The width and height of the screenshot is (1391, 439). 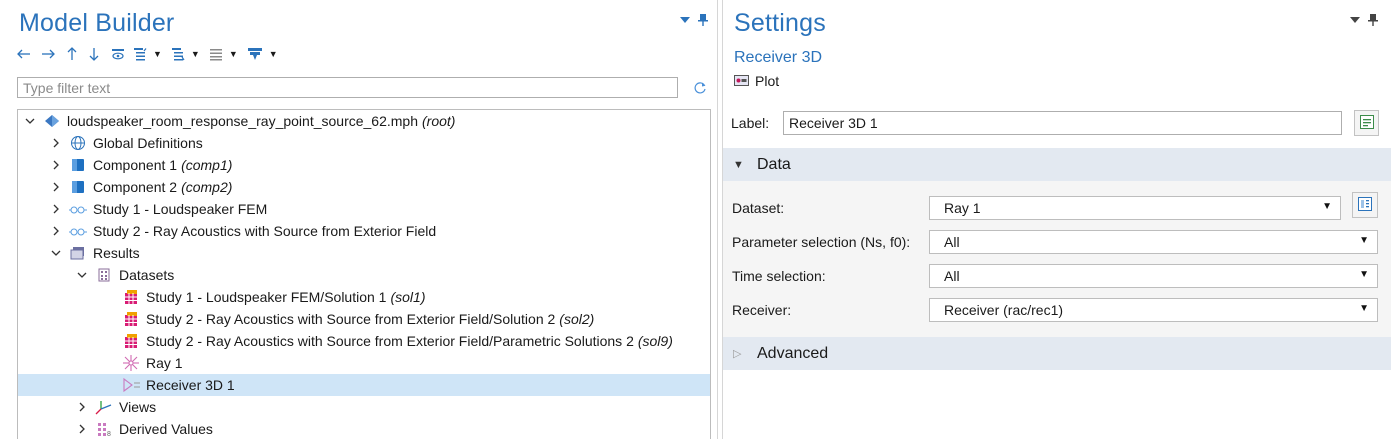 What do you see at coordinates (1153, 276) in the screenshot?
I see `time-selection-select: All ▼` at bounding box center [1153, 276].